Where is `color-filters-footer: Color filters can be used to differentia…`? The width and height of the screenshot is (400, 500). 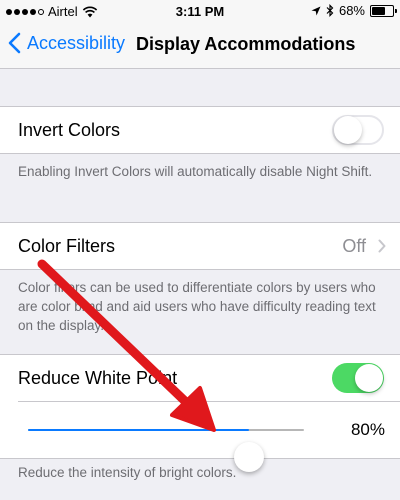
color-filters-footer: Color filters can be used to differentia… is located at coordinates (197, 306).